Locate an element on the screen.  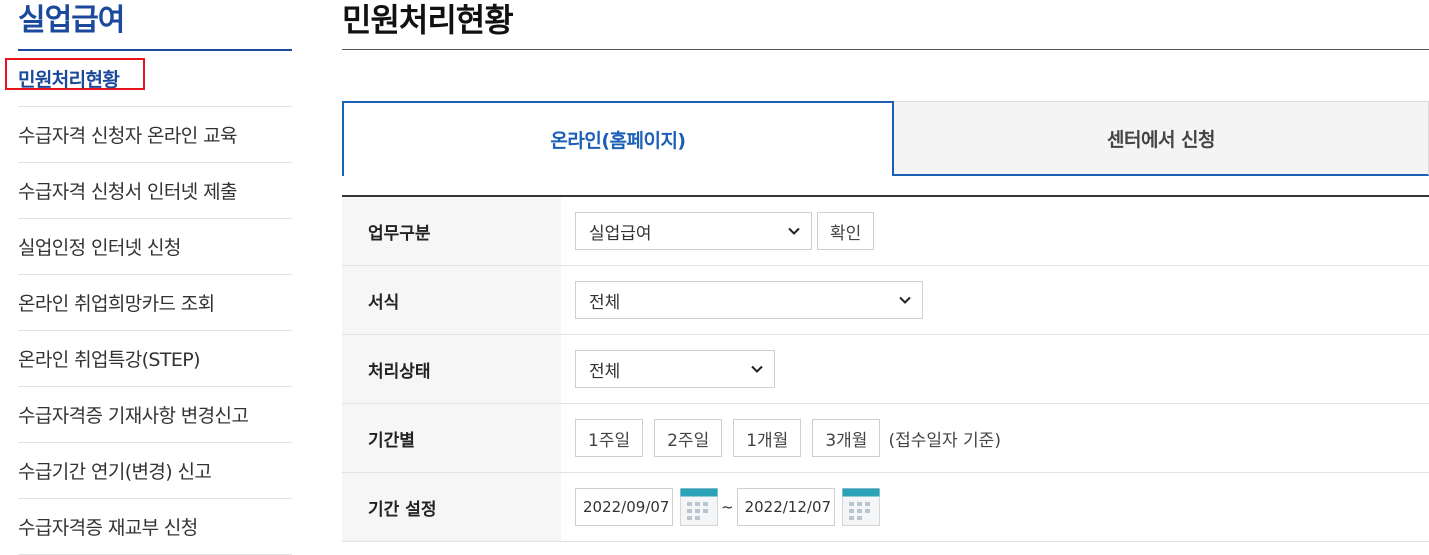
sidebar-item-step-lecture: 온라인 취업특강(STEP) is located at coordinates (155, 359).